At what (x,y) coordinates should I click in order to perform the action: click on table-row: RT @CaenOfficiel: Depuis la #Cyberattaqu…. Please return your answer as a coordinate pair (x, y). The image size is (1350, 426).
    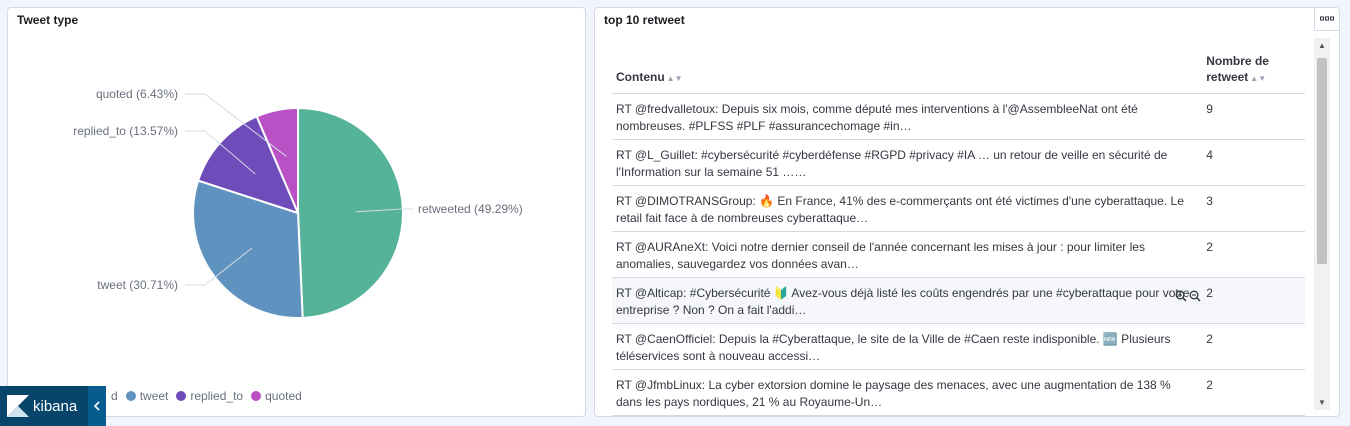
    Looking at the image, I should click on (958, 346).